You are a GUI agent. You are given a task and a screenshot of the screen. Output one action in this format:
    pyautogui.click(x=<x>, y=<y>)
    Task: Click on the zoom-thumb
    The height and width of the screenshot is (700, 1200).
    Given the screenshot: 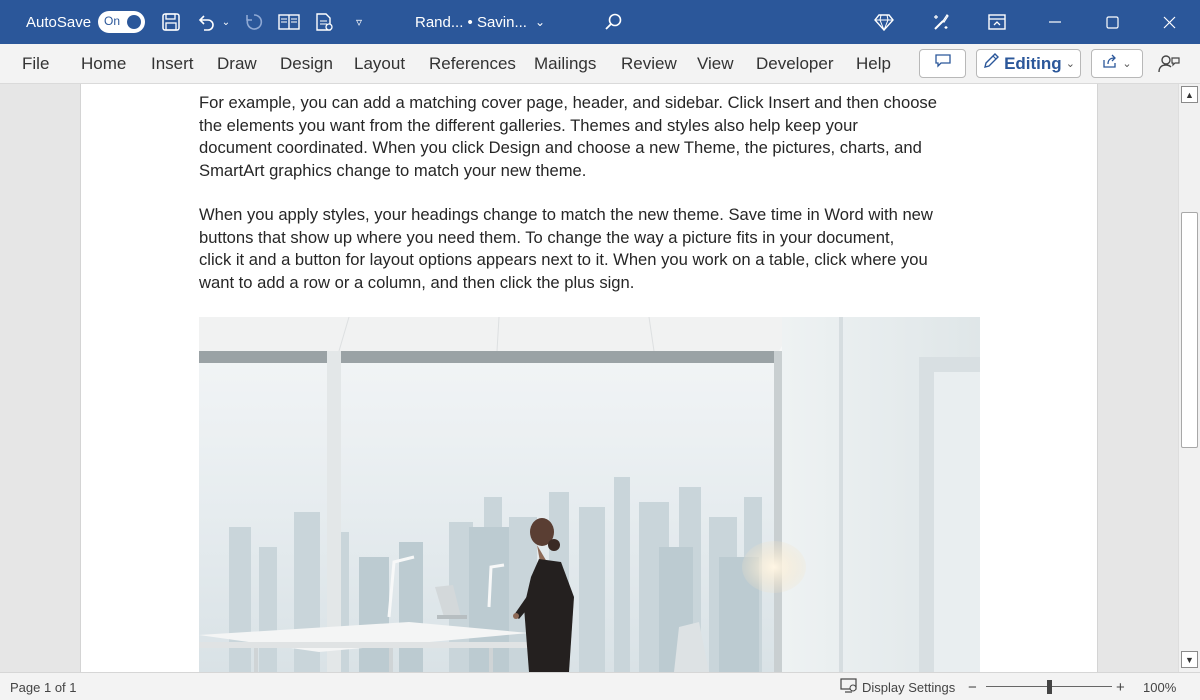 What is the action you would take?
    pyautogui.click(x=1049, y=687)
    